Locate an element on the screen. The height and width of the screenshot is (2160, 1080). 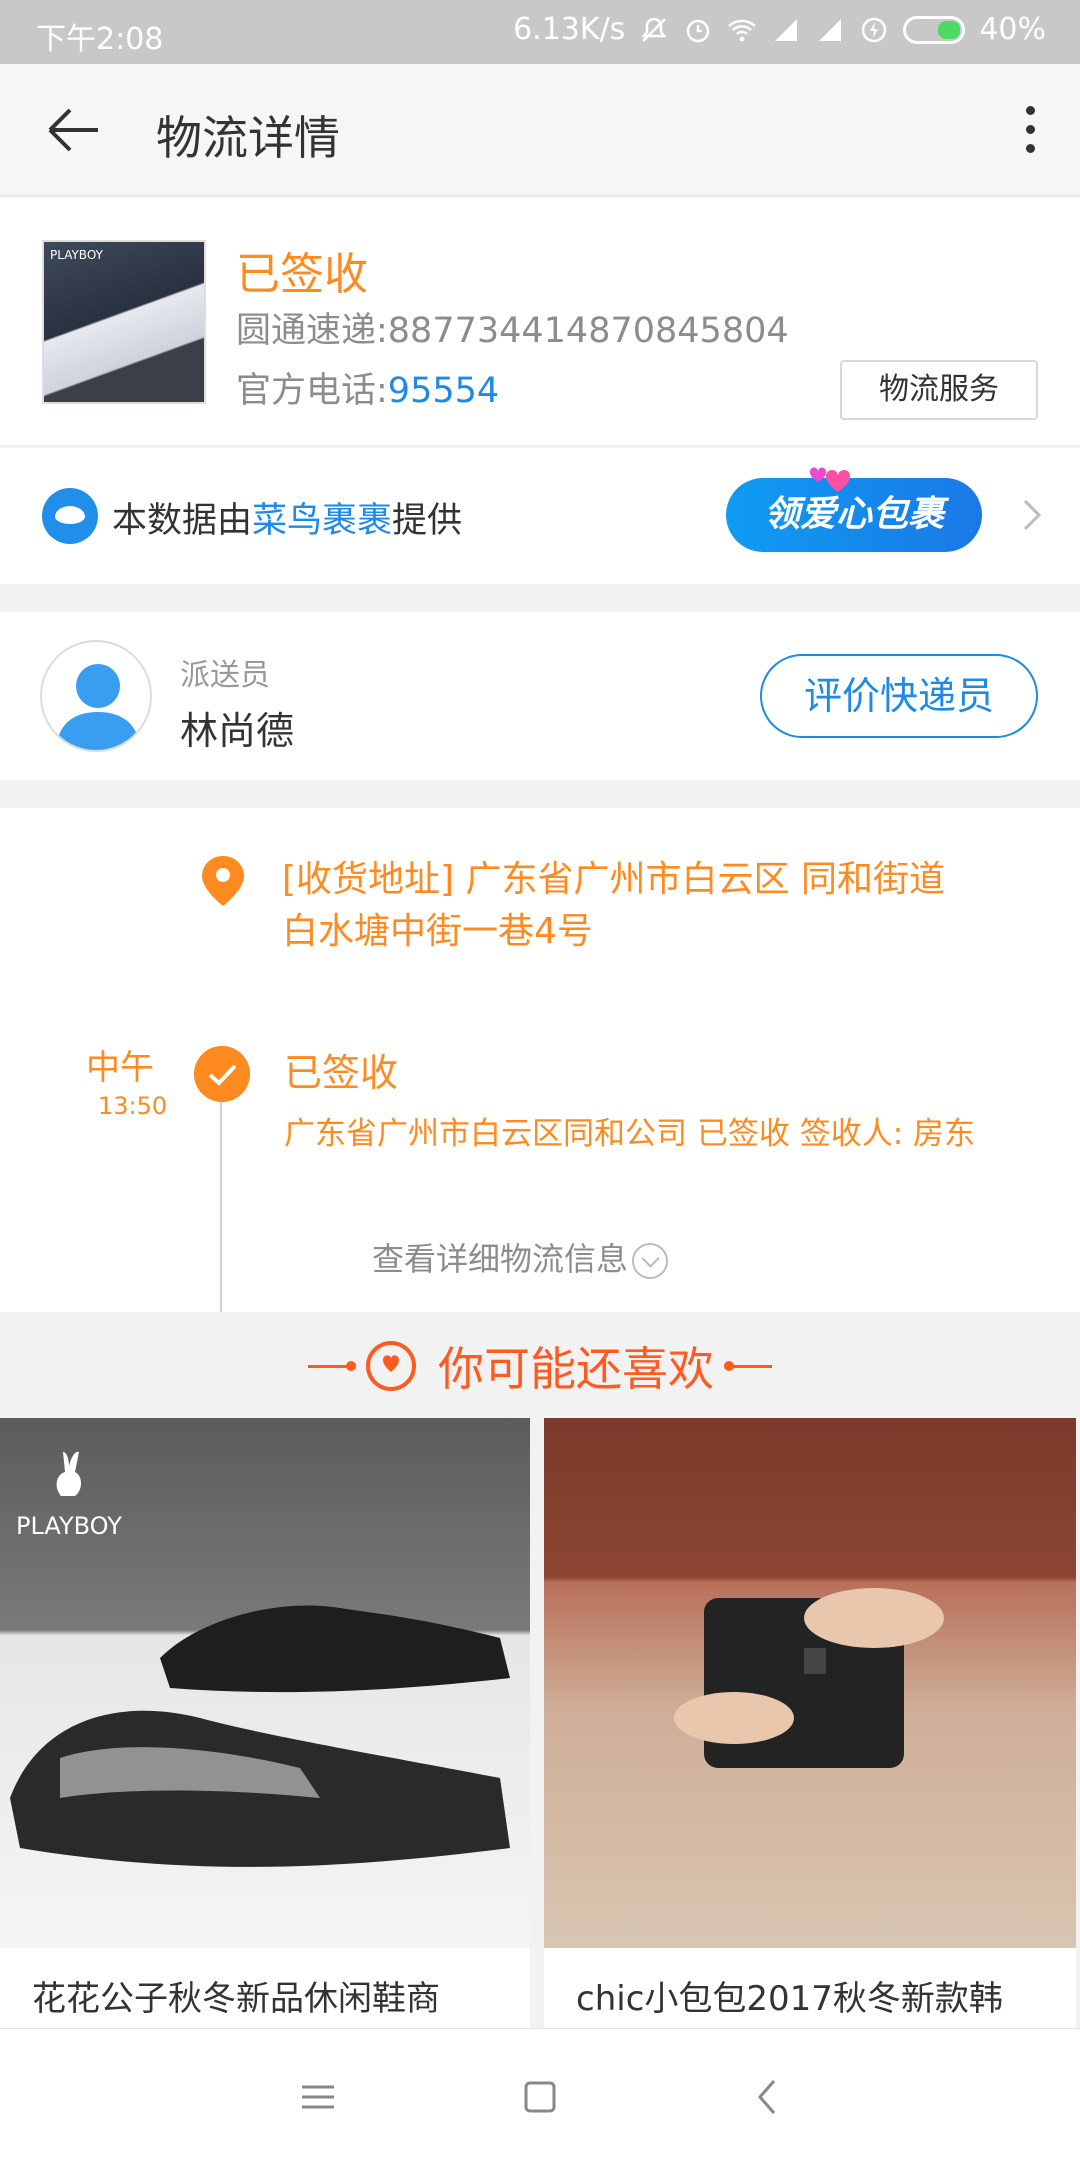
charging-icon is located at coordinates (874, 29).